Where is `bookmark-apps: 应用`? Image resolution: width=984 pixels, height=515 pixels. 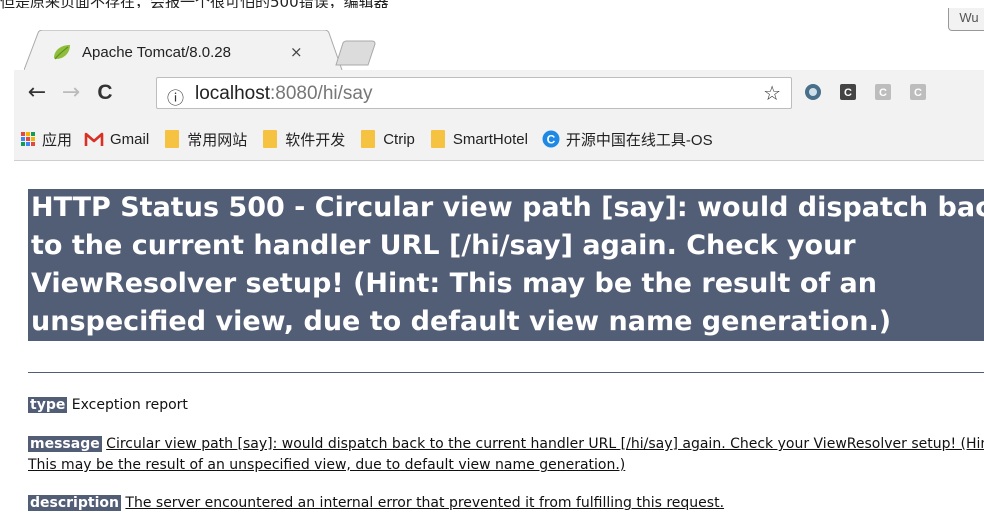 bookmark-apps: 应用 is located at coordinates (46, 139).